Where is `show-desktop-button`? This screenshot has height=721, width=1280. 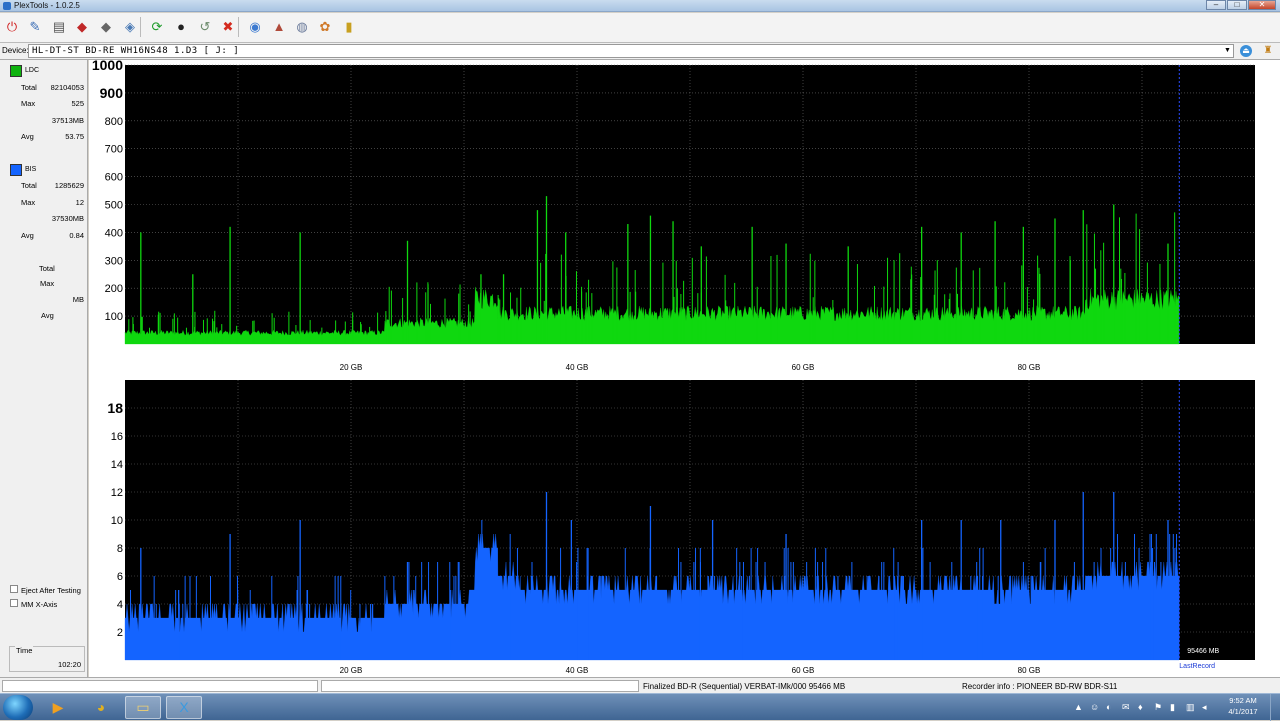 show-desktop-button is located at coordinates (1275, 707).